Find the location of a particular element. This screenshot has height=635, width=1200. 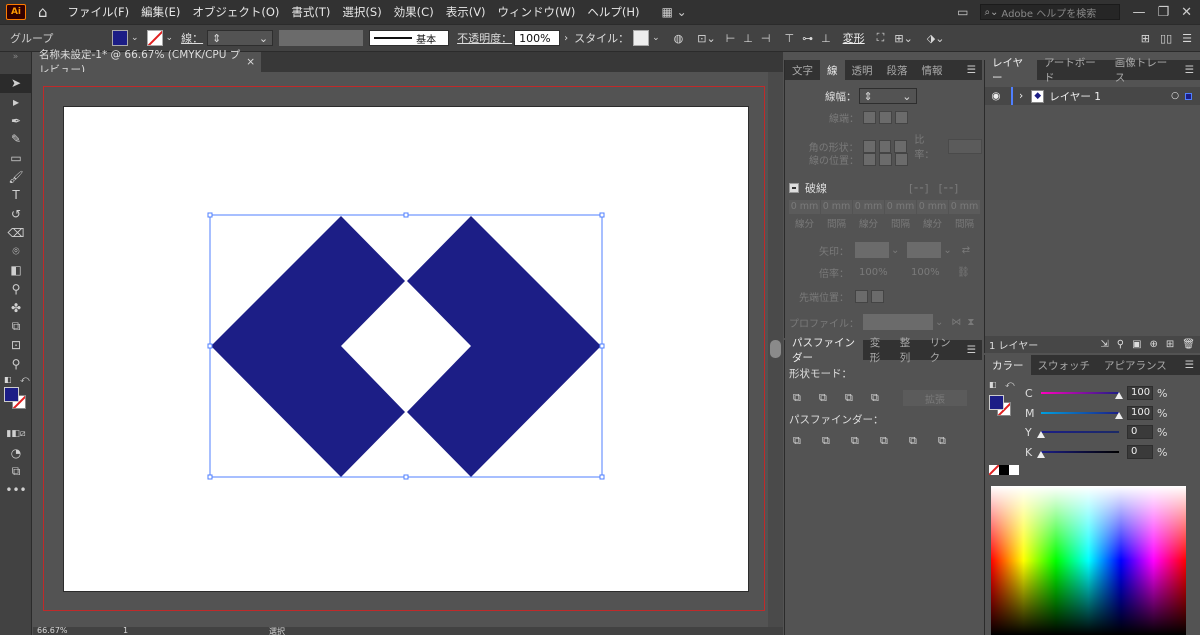

curvature-tool-icon: ✎ is located at coordinates (16, 139).